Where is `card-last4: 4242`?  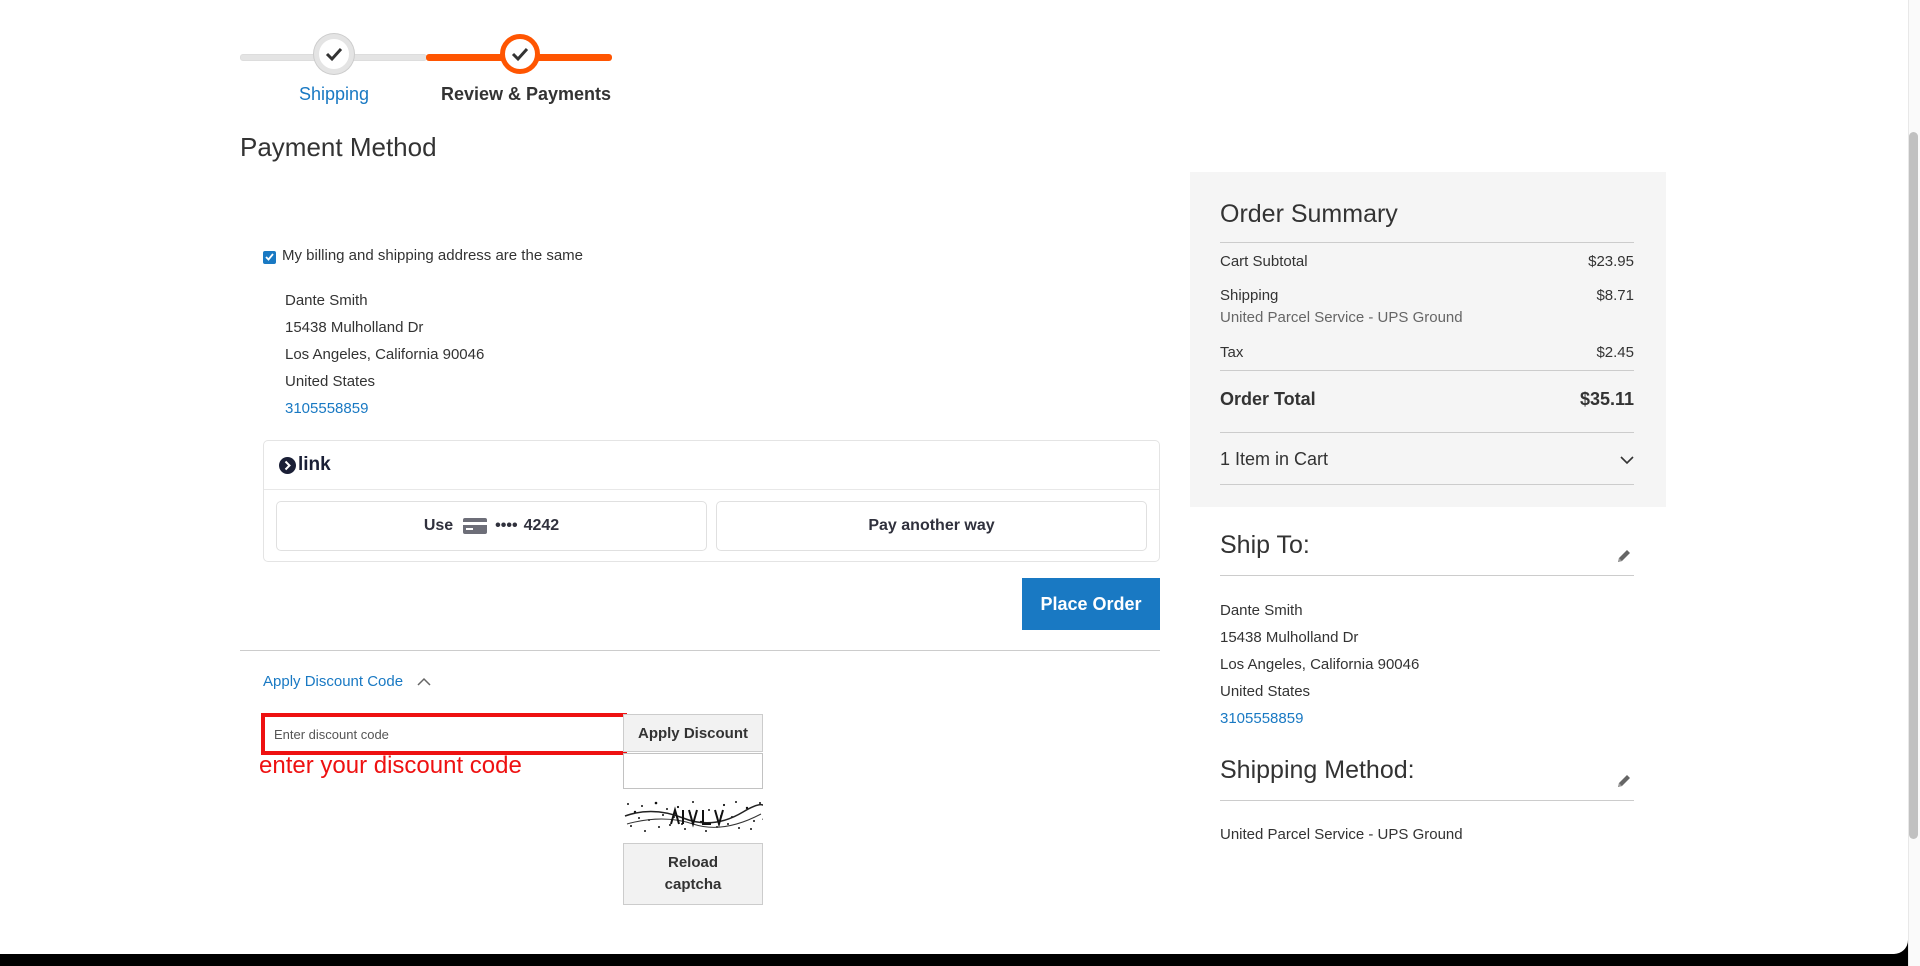 card-last4: 4242 is located at coordinates (541, 525).